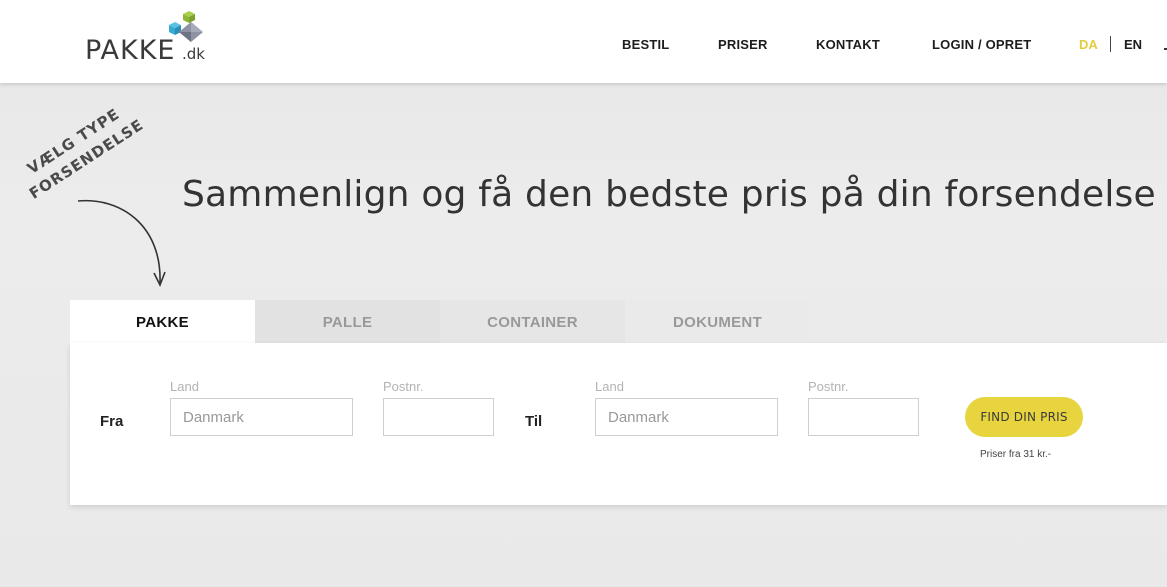  I want to click on tab-container: CONTAINER, so click(532, 322).